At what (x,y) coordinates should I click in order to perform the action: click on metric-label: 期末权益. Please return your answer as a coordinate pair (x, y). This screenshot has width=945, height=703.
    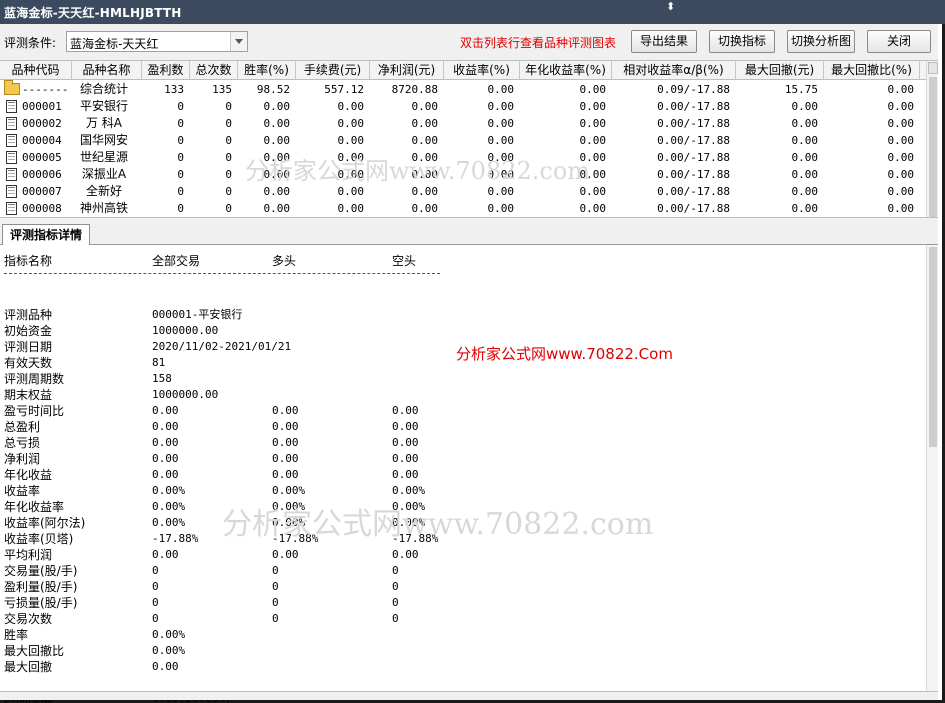
    Looking at the image, I should click on (28, 395).